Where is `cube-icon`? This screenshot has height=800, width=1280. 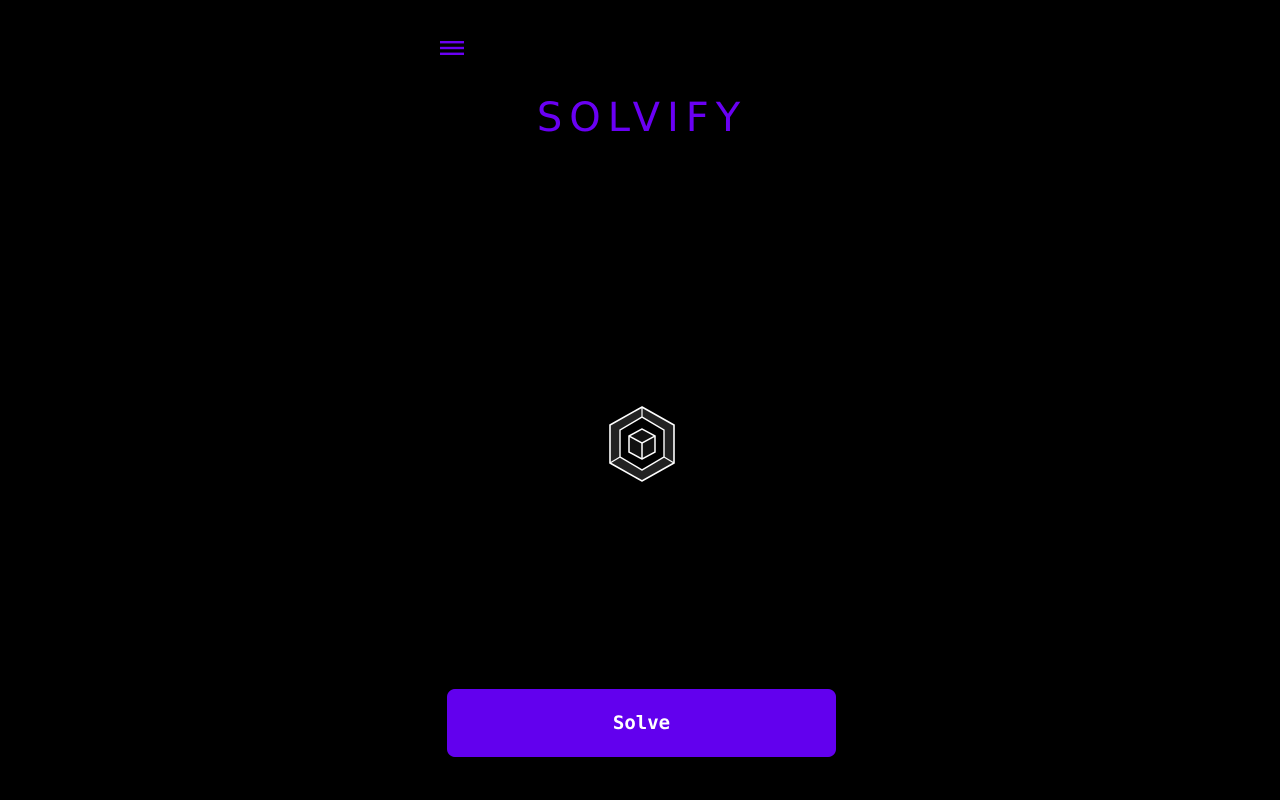
cube-icon is located at coordinates (642, 444).